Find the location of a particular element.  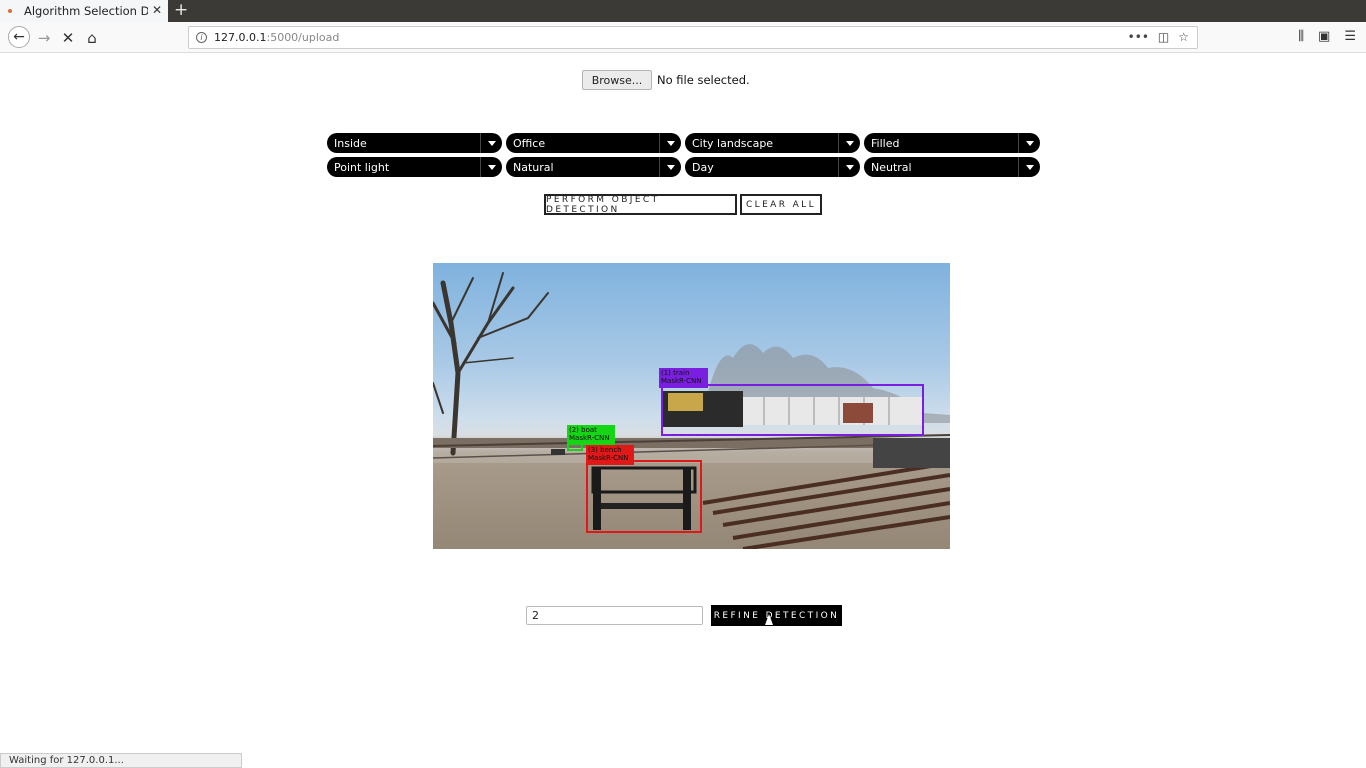

detection-box-bench is located at coordinates (644, 496).